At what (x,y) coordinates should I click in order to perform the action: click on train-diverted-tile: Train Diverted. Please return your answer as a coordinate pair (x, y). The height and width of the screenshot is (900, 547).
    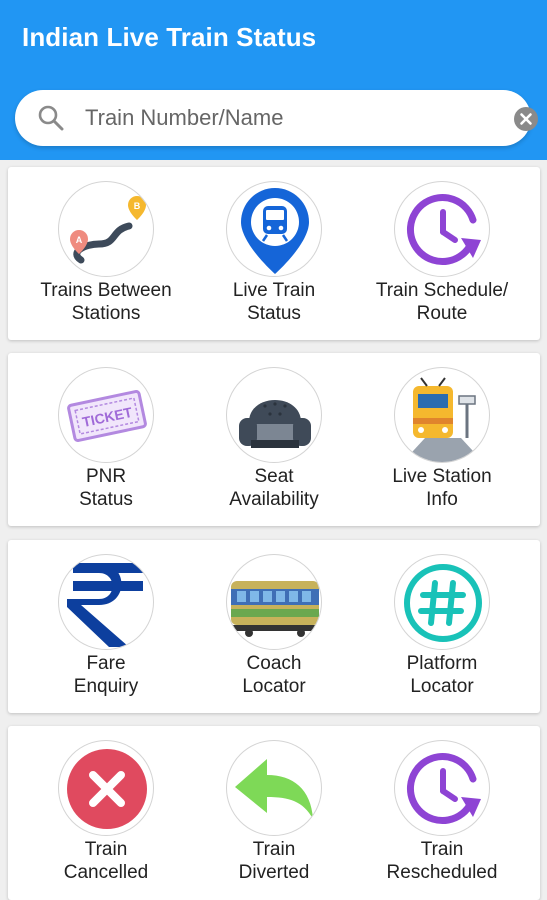
    Looking at the image, I should click on (274, 811).